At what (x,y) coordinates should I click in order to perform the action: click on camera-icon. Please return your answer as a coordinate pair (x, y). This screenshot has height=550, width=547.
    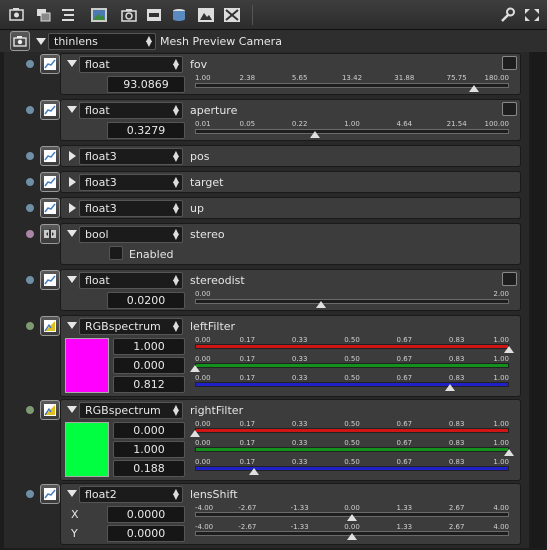
    Looking at the image, I should click on (129, 15).